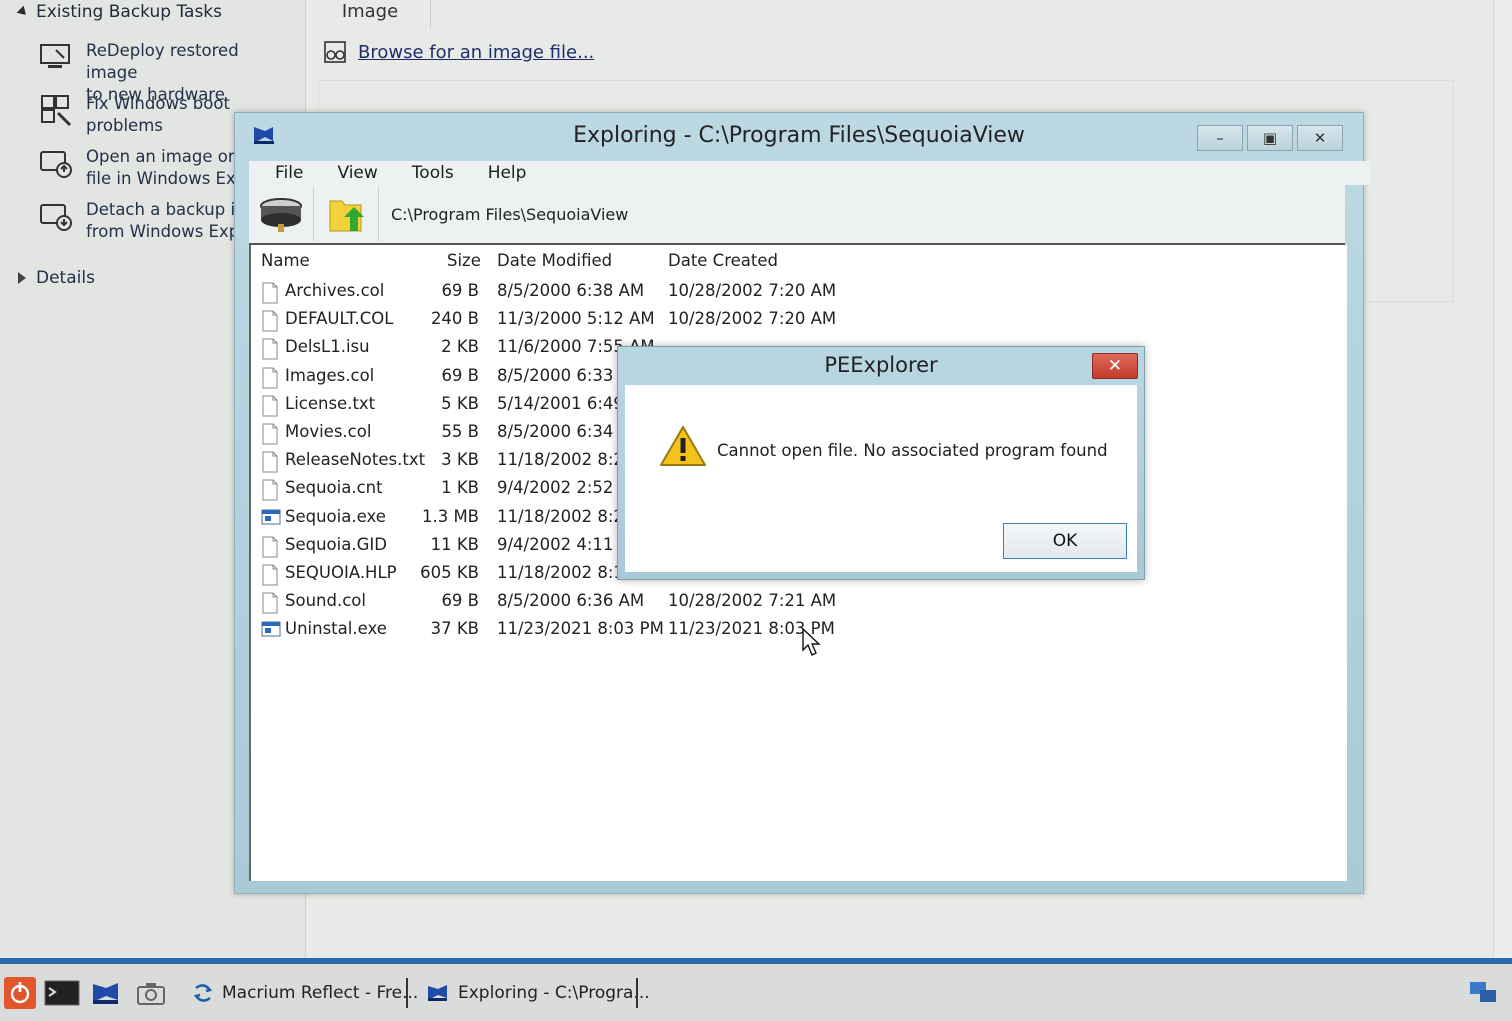 The height and width of the screenshot is (1021, 1512). What do you see at coordinates (166, 220) in the screenshot?
I see `task-label: Detach a backup in from Windows Exp` at bounding box center [166, 220].